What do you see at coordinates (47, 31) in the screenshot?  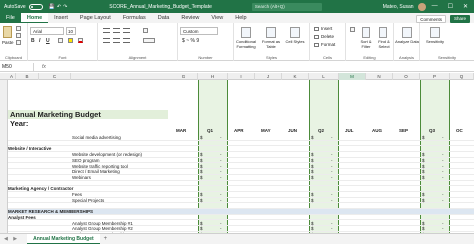 I see `font-name-select: Arial` at bounding box center [47, 31].